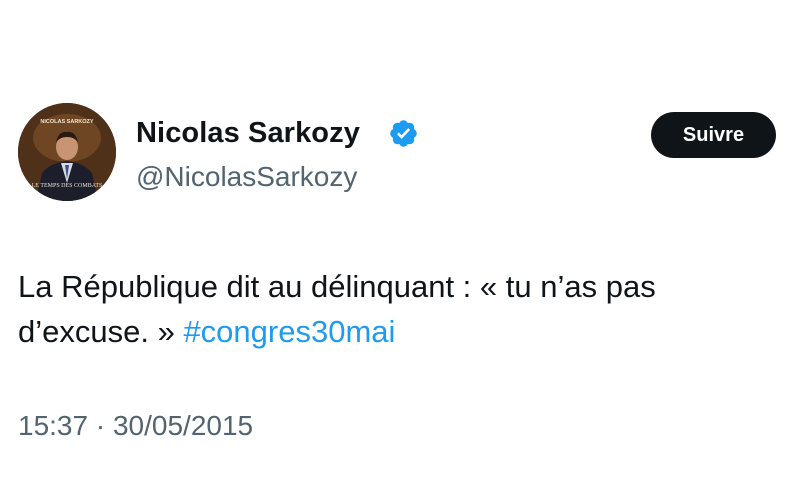  I want to click on tweet-timestamp: 15:37 · 30/05/2015, so click(135, 426).